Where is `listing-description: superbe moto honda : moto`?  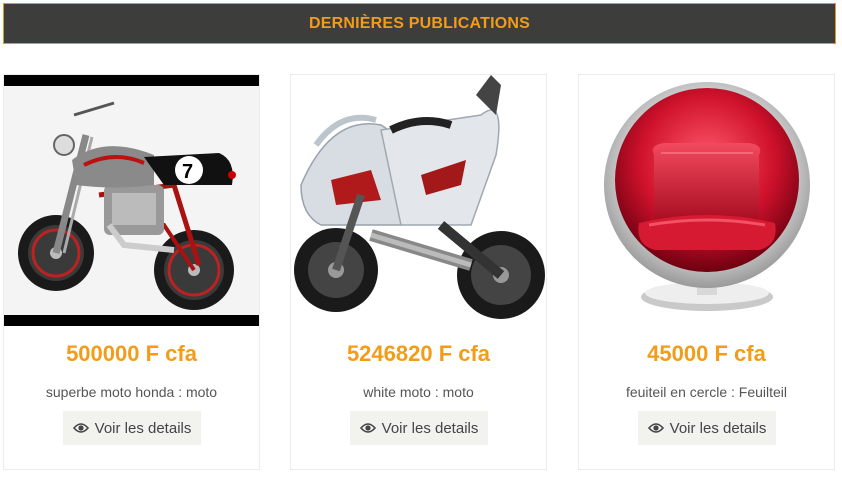 listing-description: superbe moto honda : moto is located at coordinates (131, 392).